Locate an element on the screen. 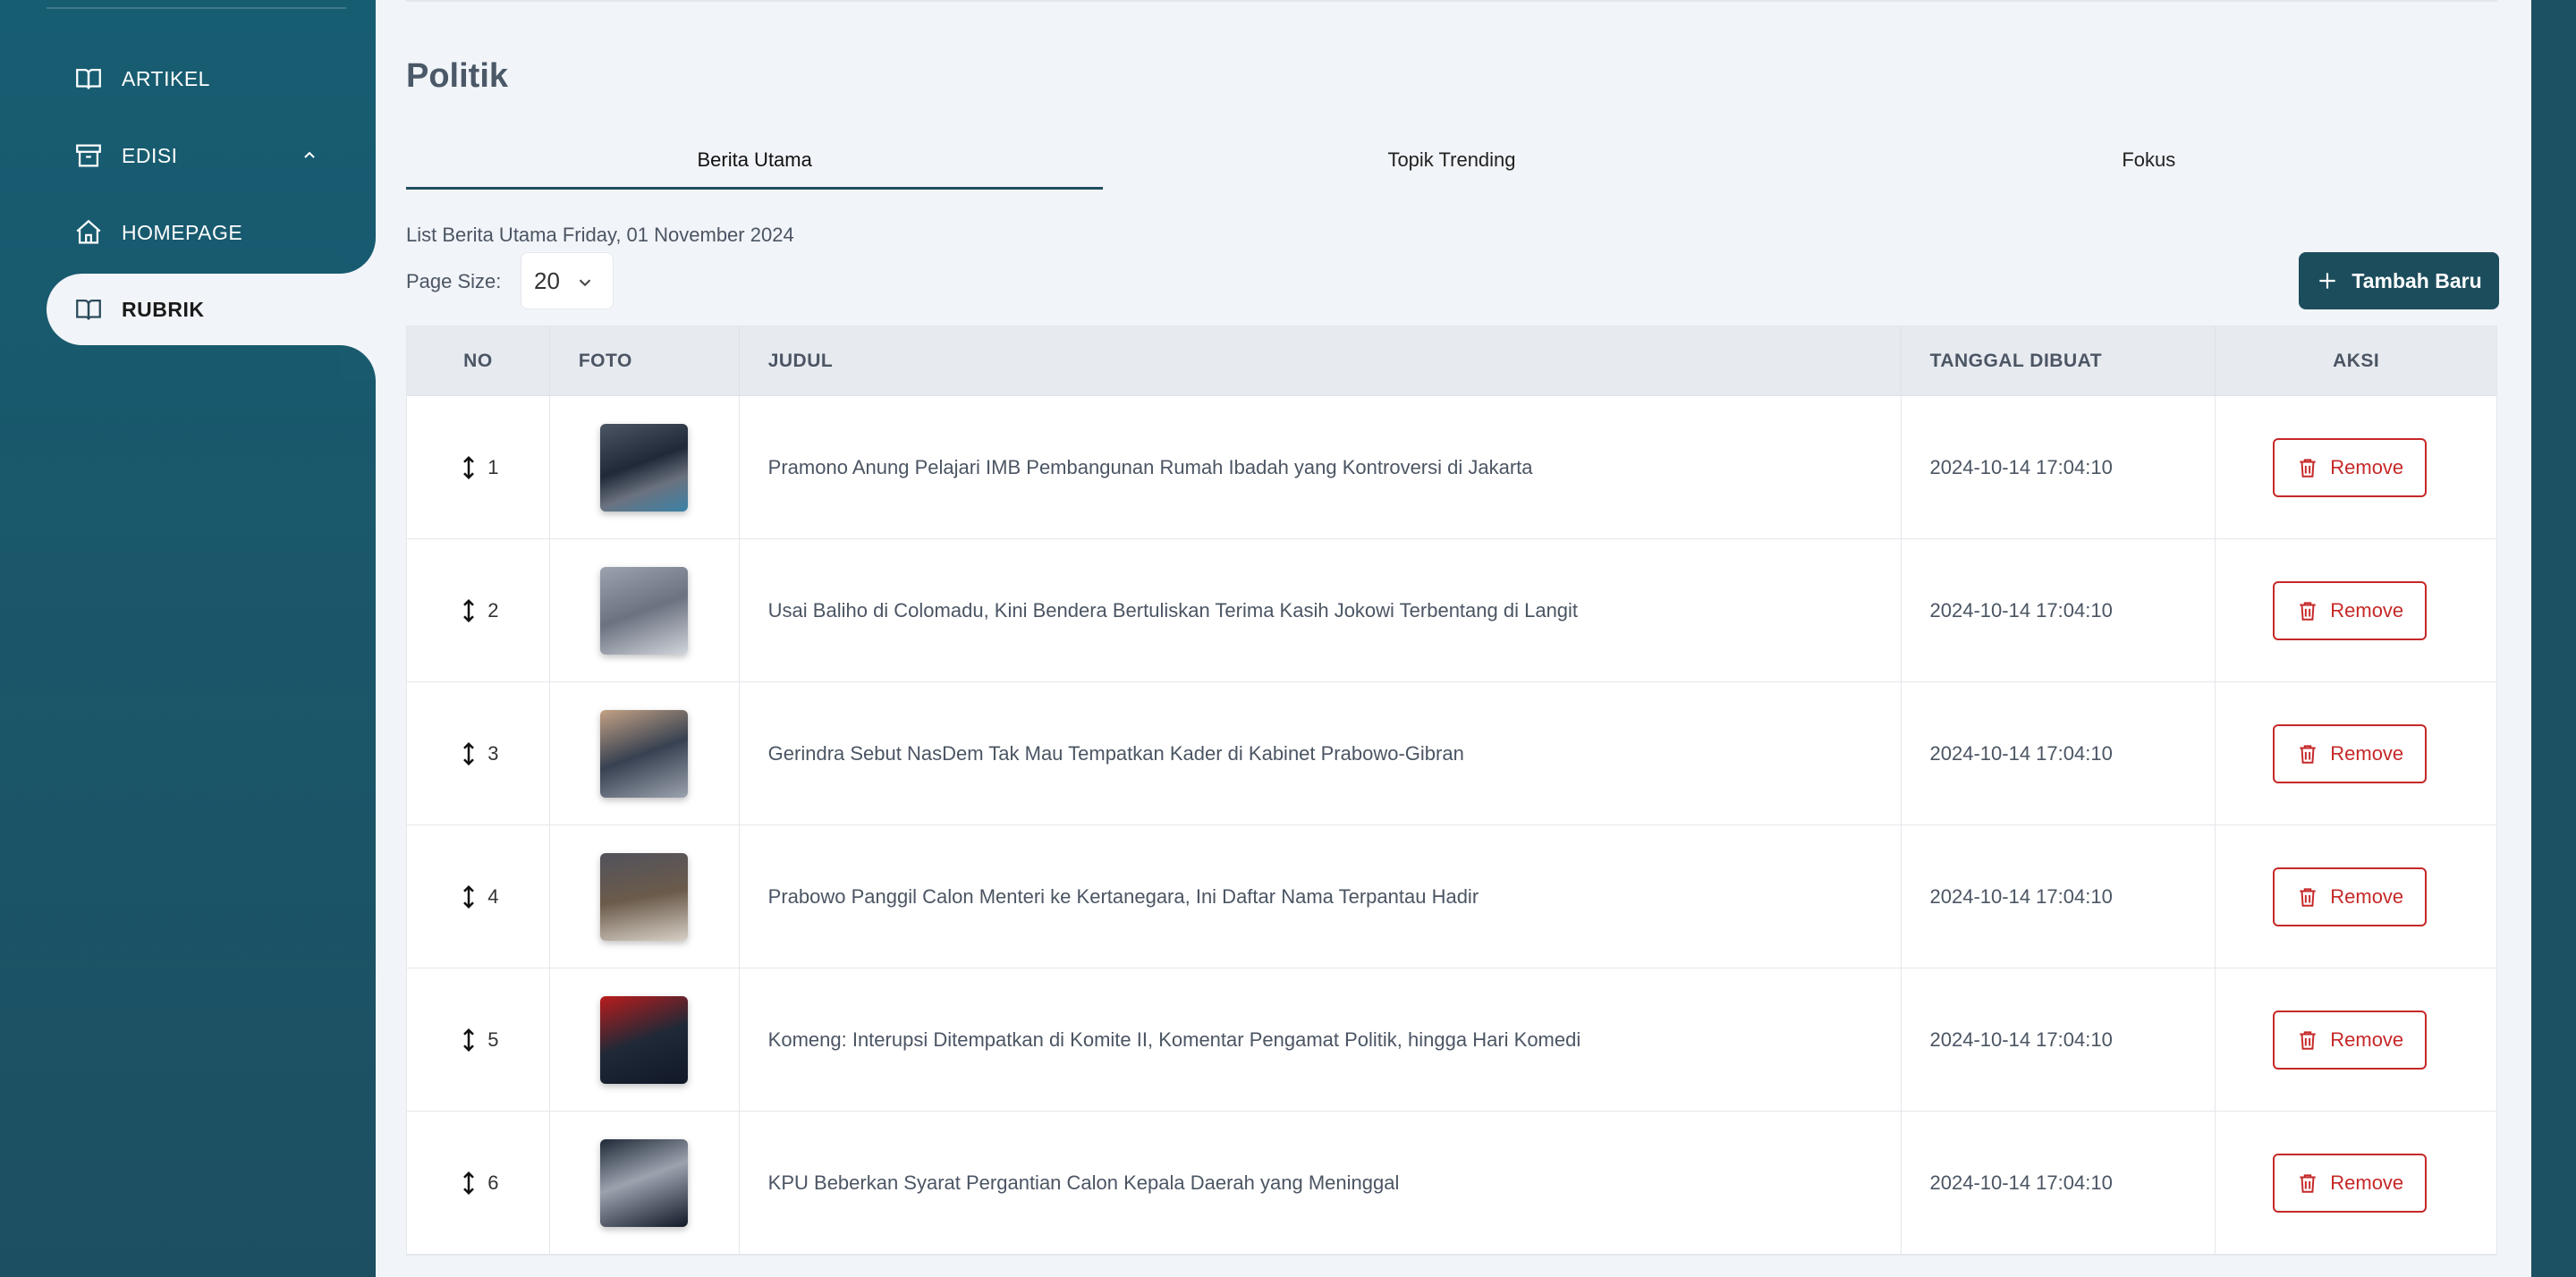 This screenshot has width=2576, height=1277. sidebar-item-rubrik: RUBRIK is located at coordinates (211, 309).